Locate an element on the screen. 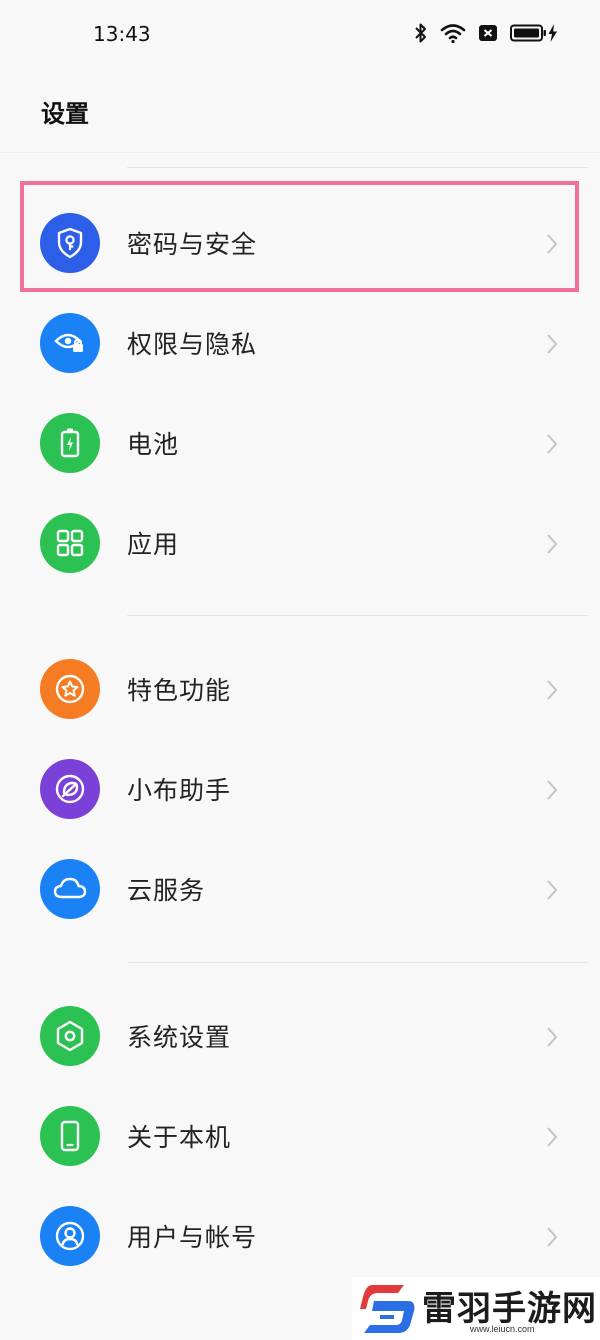  settings-item-label: 应用 is located at coordinates (153, 544).